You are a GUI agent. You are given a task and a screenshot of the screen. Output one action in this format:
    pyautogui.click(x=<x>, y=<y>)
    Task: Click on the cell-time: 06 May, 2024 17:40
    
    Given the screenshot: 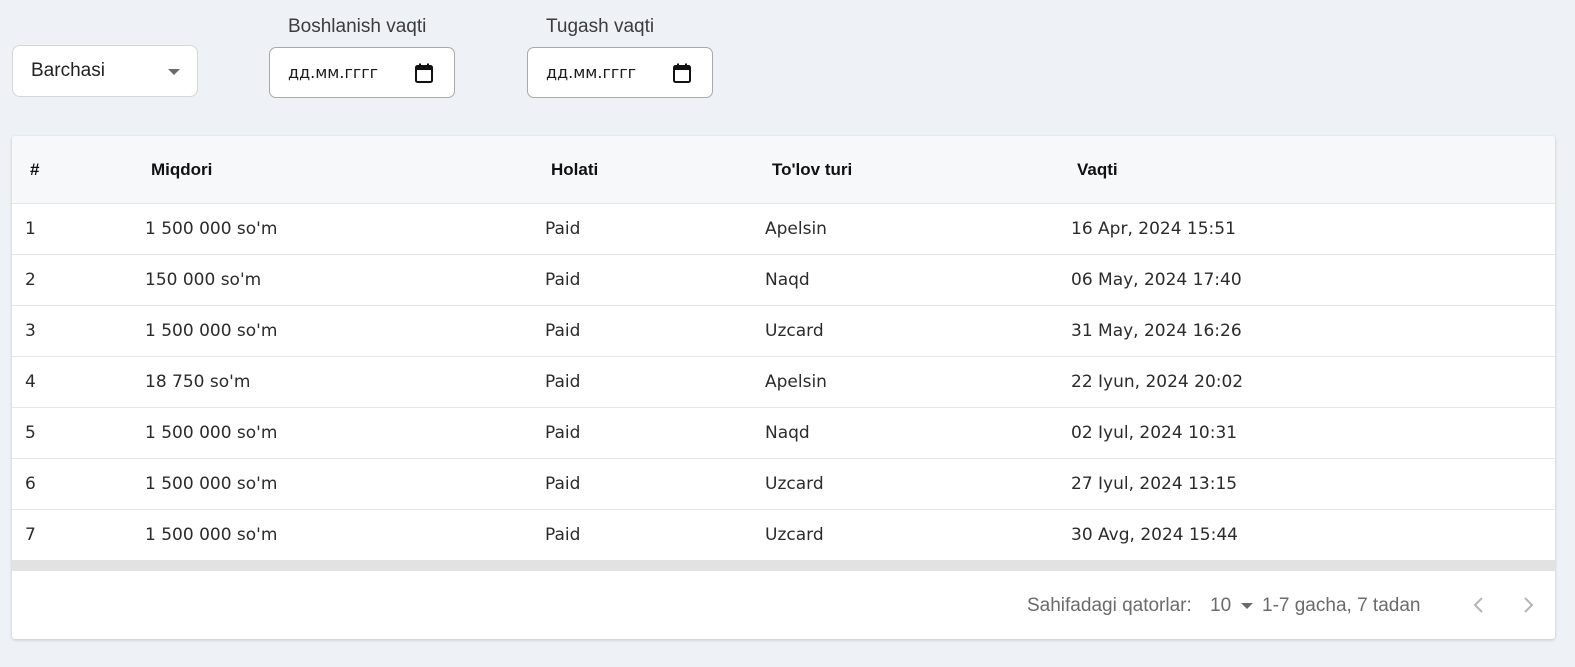 What is the action you would take?
    pyautogui.click(x=1156, y=280)
    